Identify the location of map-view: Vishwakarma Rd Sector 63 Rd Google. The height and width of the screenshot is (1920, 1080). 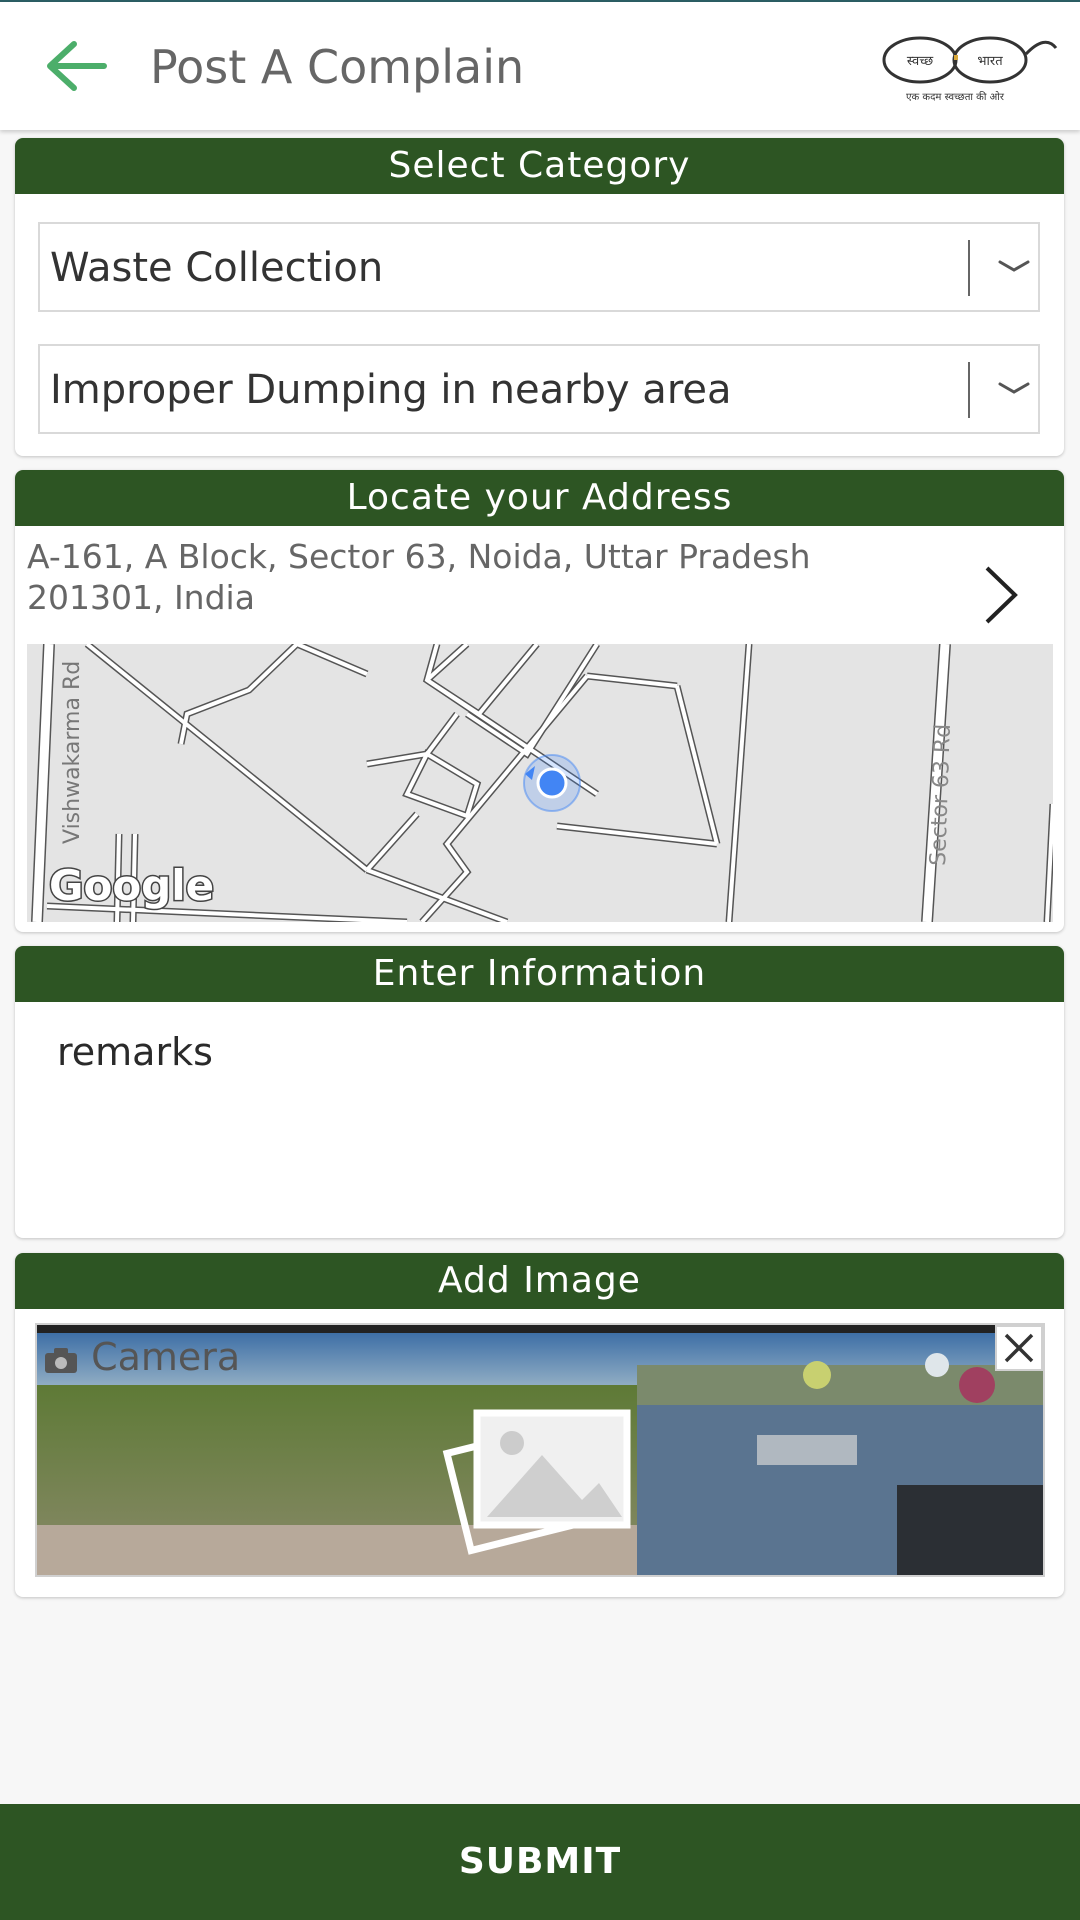
(540, 783).